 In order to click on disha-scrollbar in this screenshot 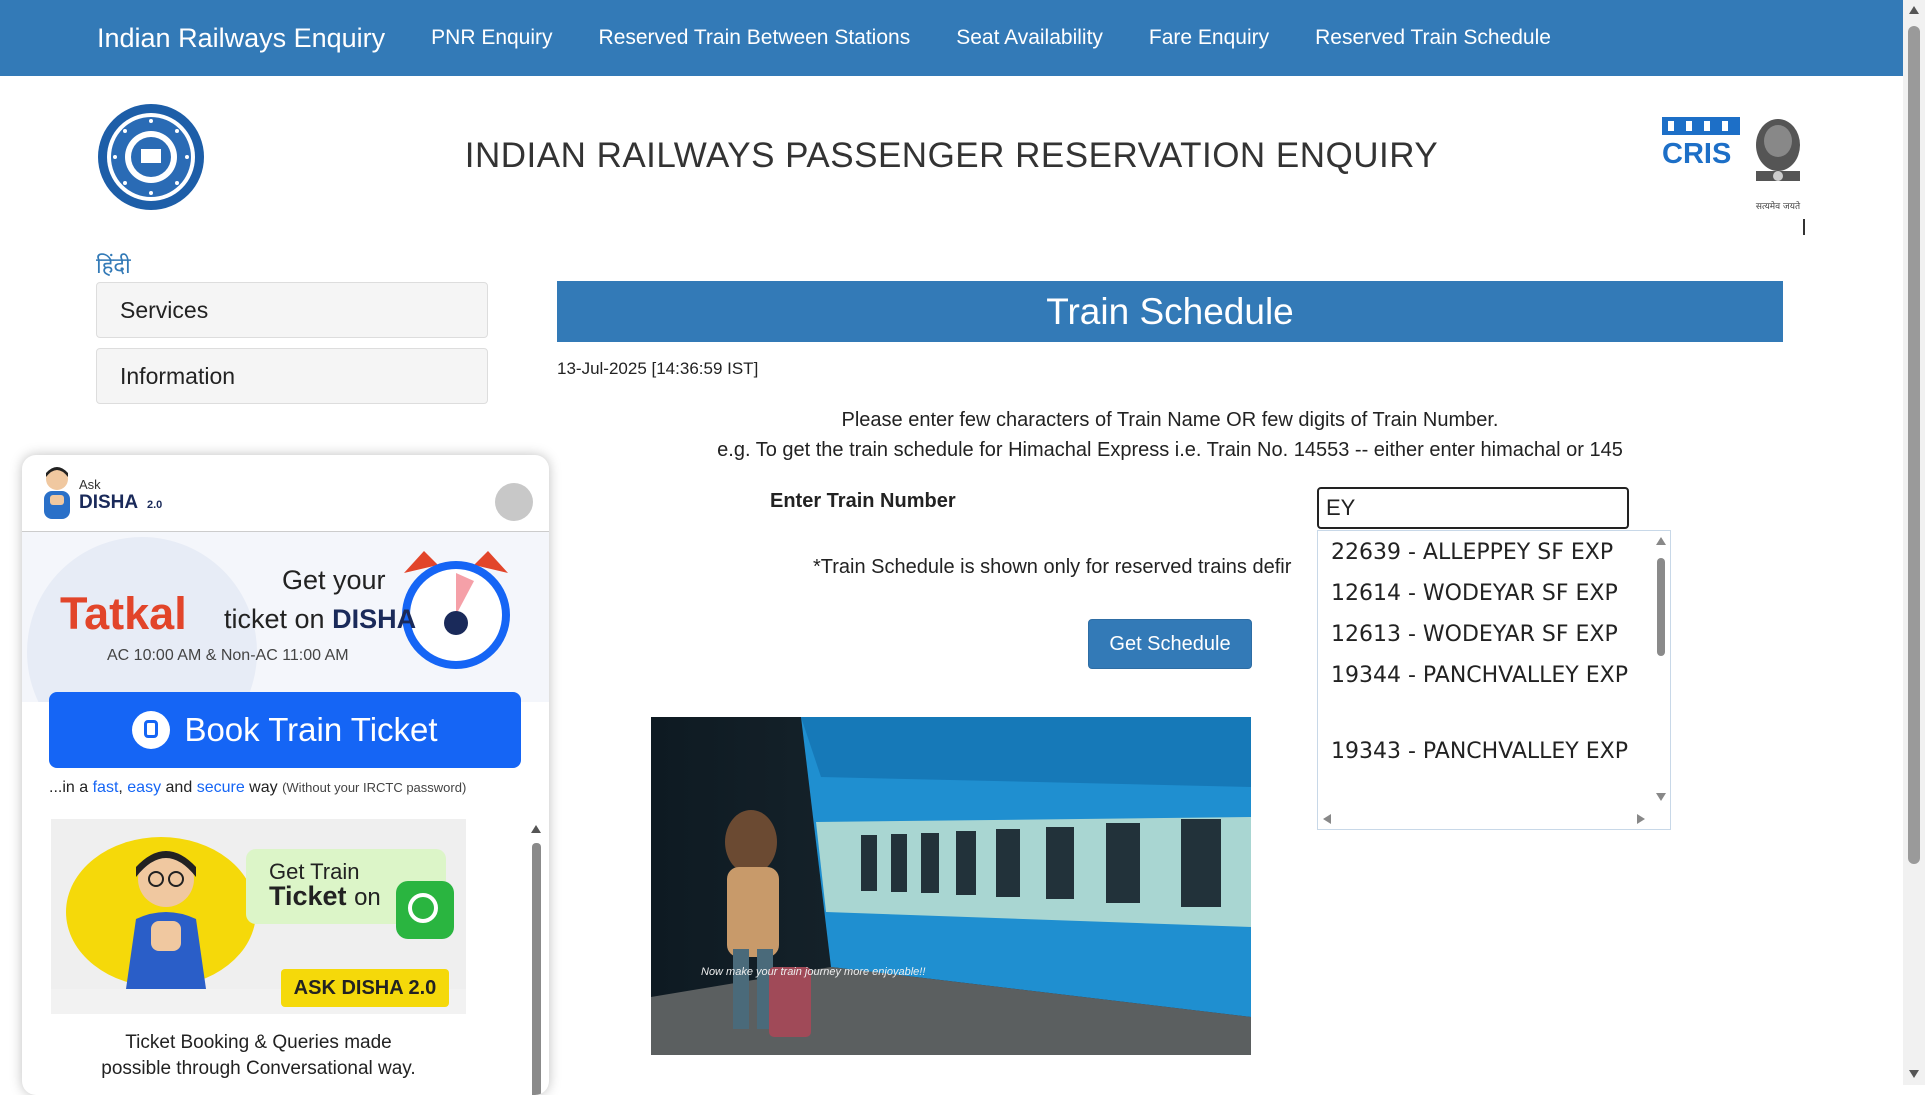, I will do `click(536, 957)`.